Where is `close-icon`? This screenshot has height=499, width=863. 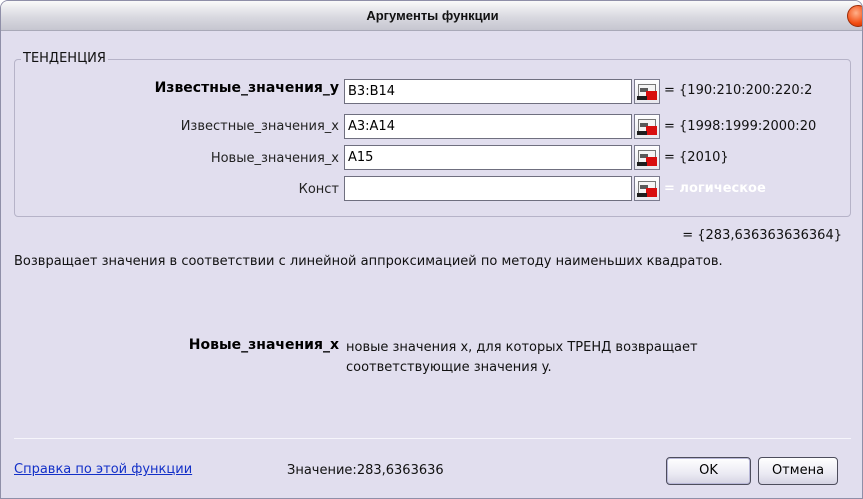 close-icon is located at coordinates (854, 16).